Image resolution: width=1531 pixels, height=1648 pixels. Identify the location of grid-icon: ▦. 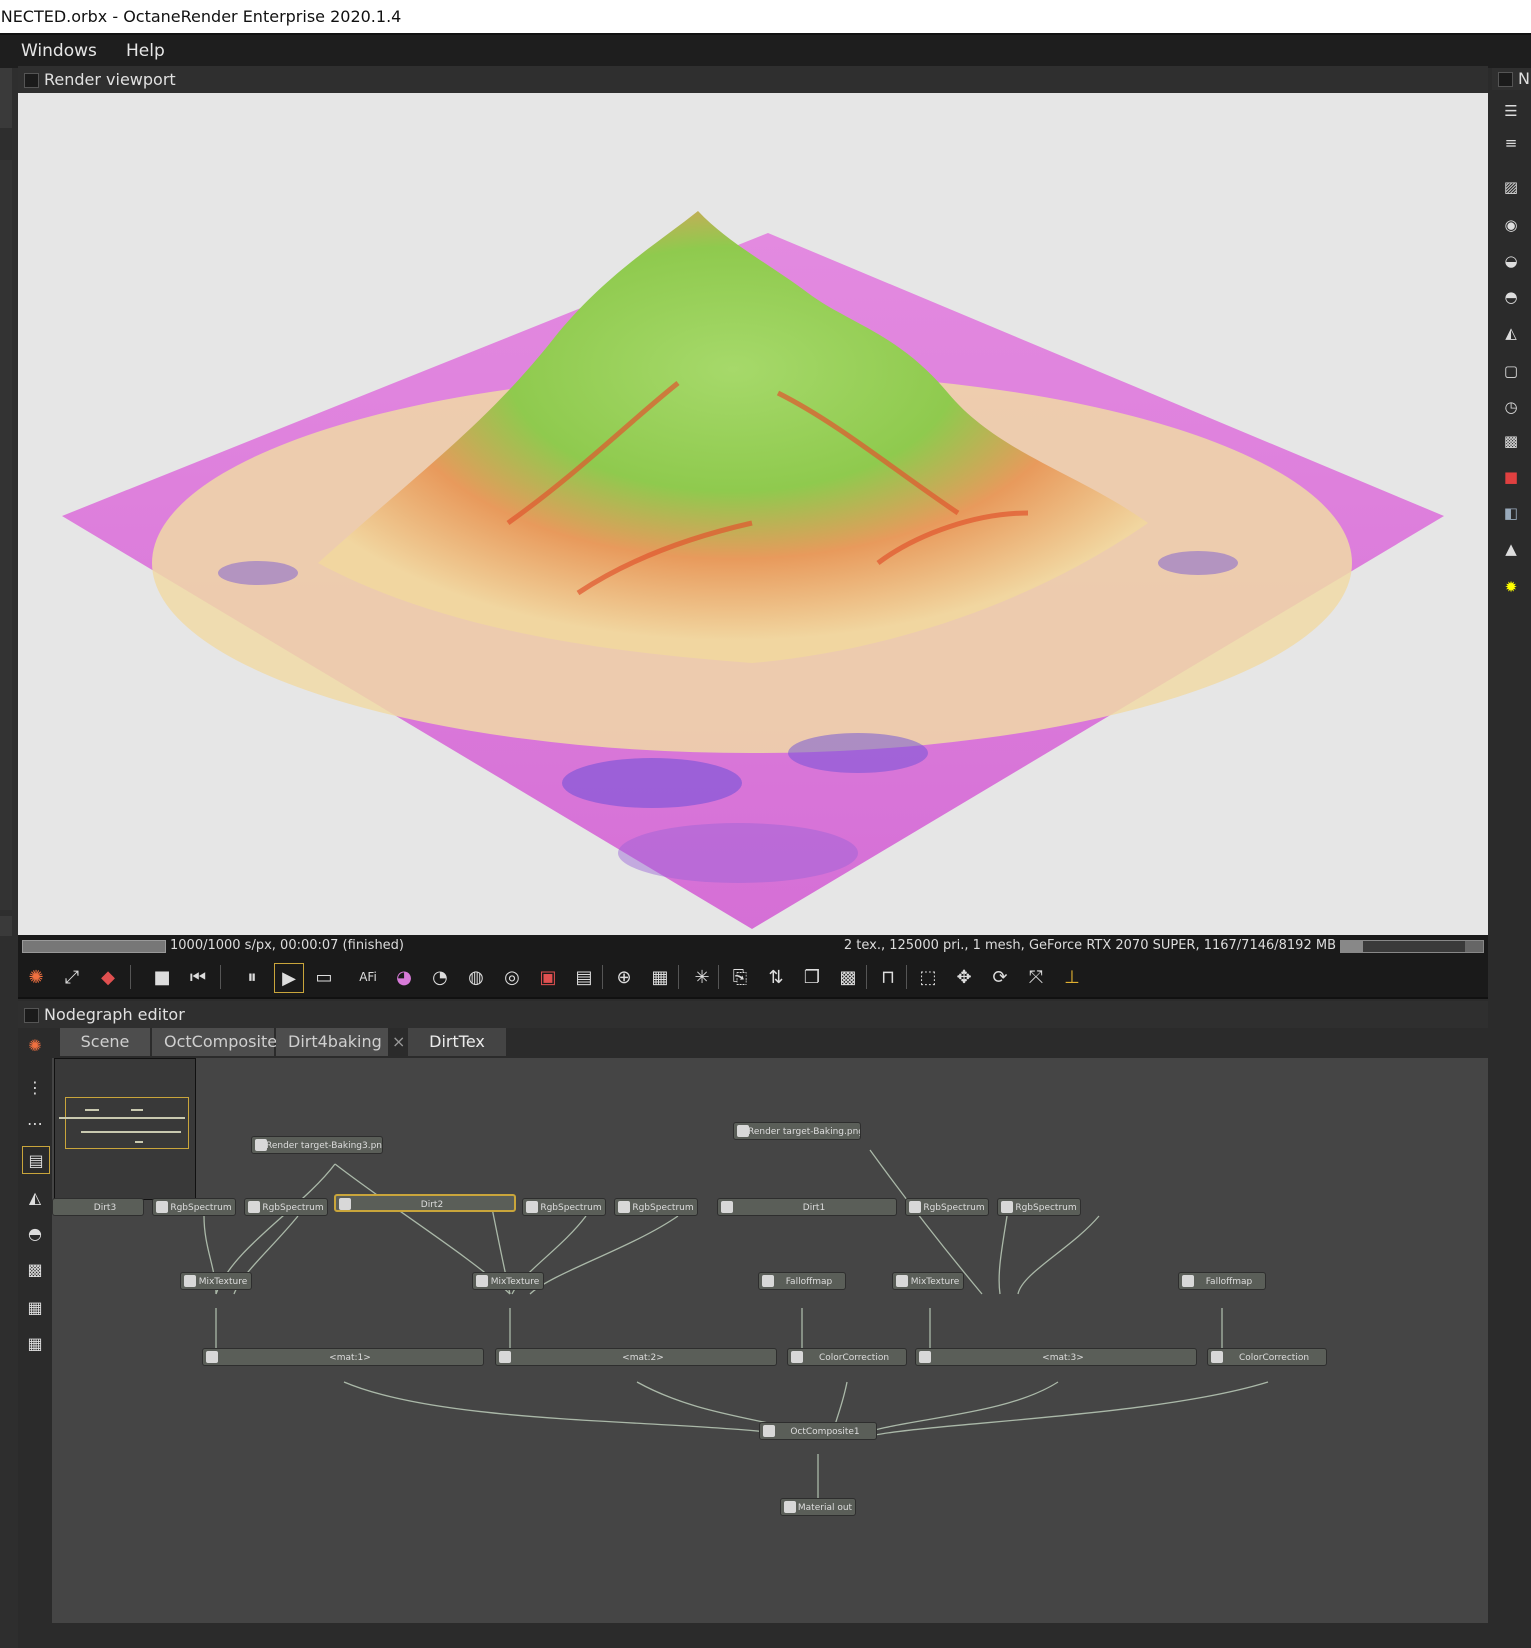
(35, 1343).